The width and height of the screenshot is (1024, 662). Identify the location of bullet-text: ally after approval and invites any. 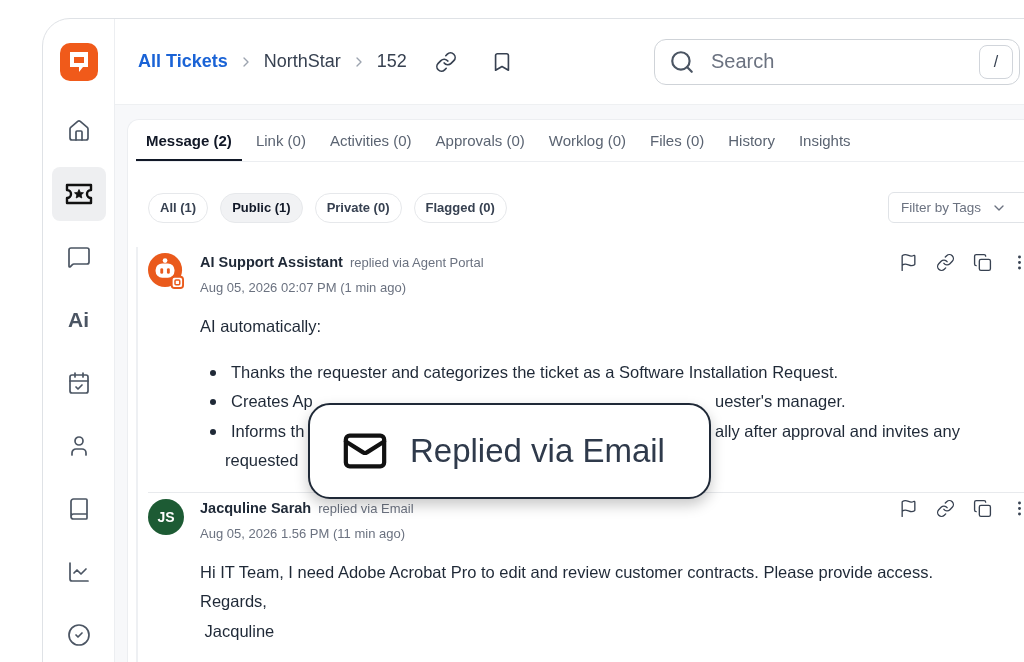
(838, 431).